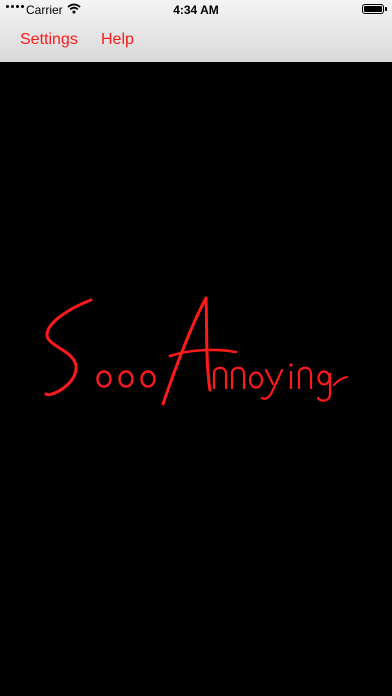 This screenshot has height=696, width=392. I want to click on battery-fill, so click(373, 9).